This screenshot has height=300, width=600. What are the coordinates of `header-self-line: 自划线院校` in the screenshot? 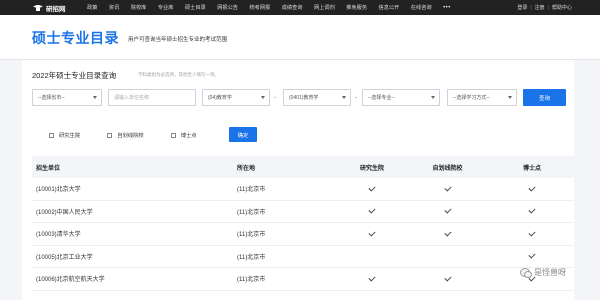 It's located at (447, 168).